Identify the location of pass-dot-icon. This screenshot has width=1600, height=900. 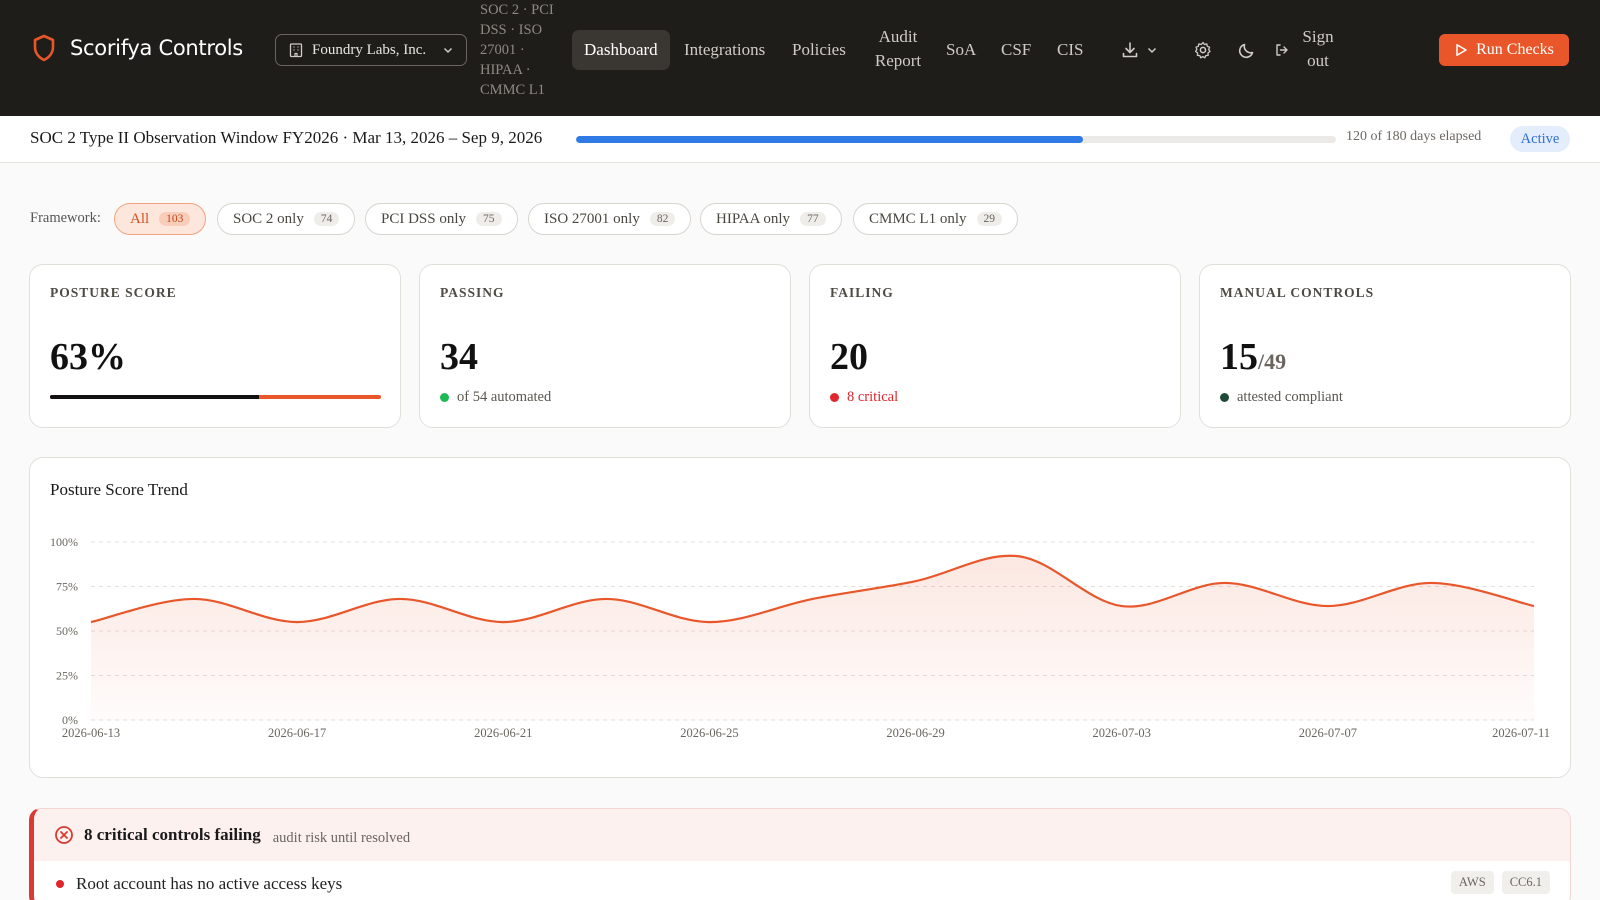
(444, 397).